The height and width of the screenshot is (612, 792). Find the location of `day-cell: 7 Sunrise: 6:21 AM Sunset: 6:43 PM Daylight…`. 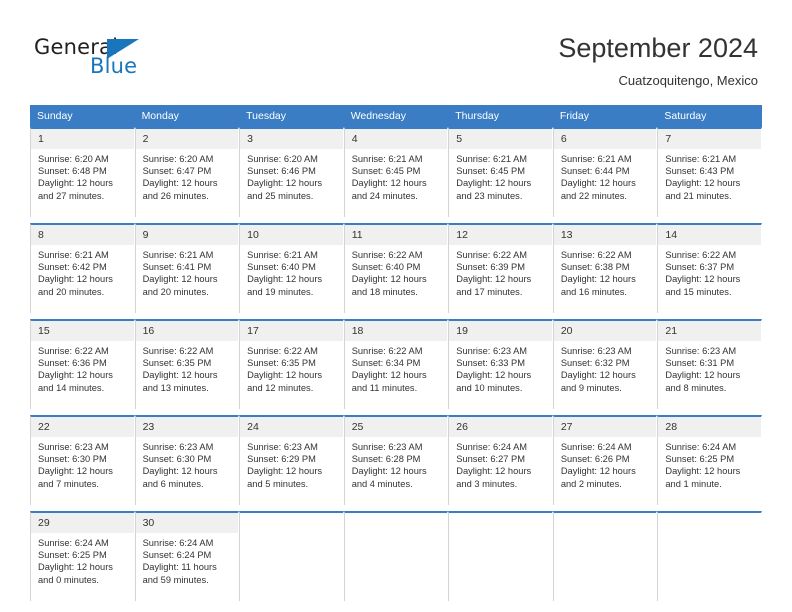

day-cell: 7 Sunrise: 6:21 AM Sunset: 6:43 PM Daylight… is located at coordinates (709, 172).